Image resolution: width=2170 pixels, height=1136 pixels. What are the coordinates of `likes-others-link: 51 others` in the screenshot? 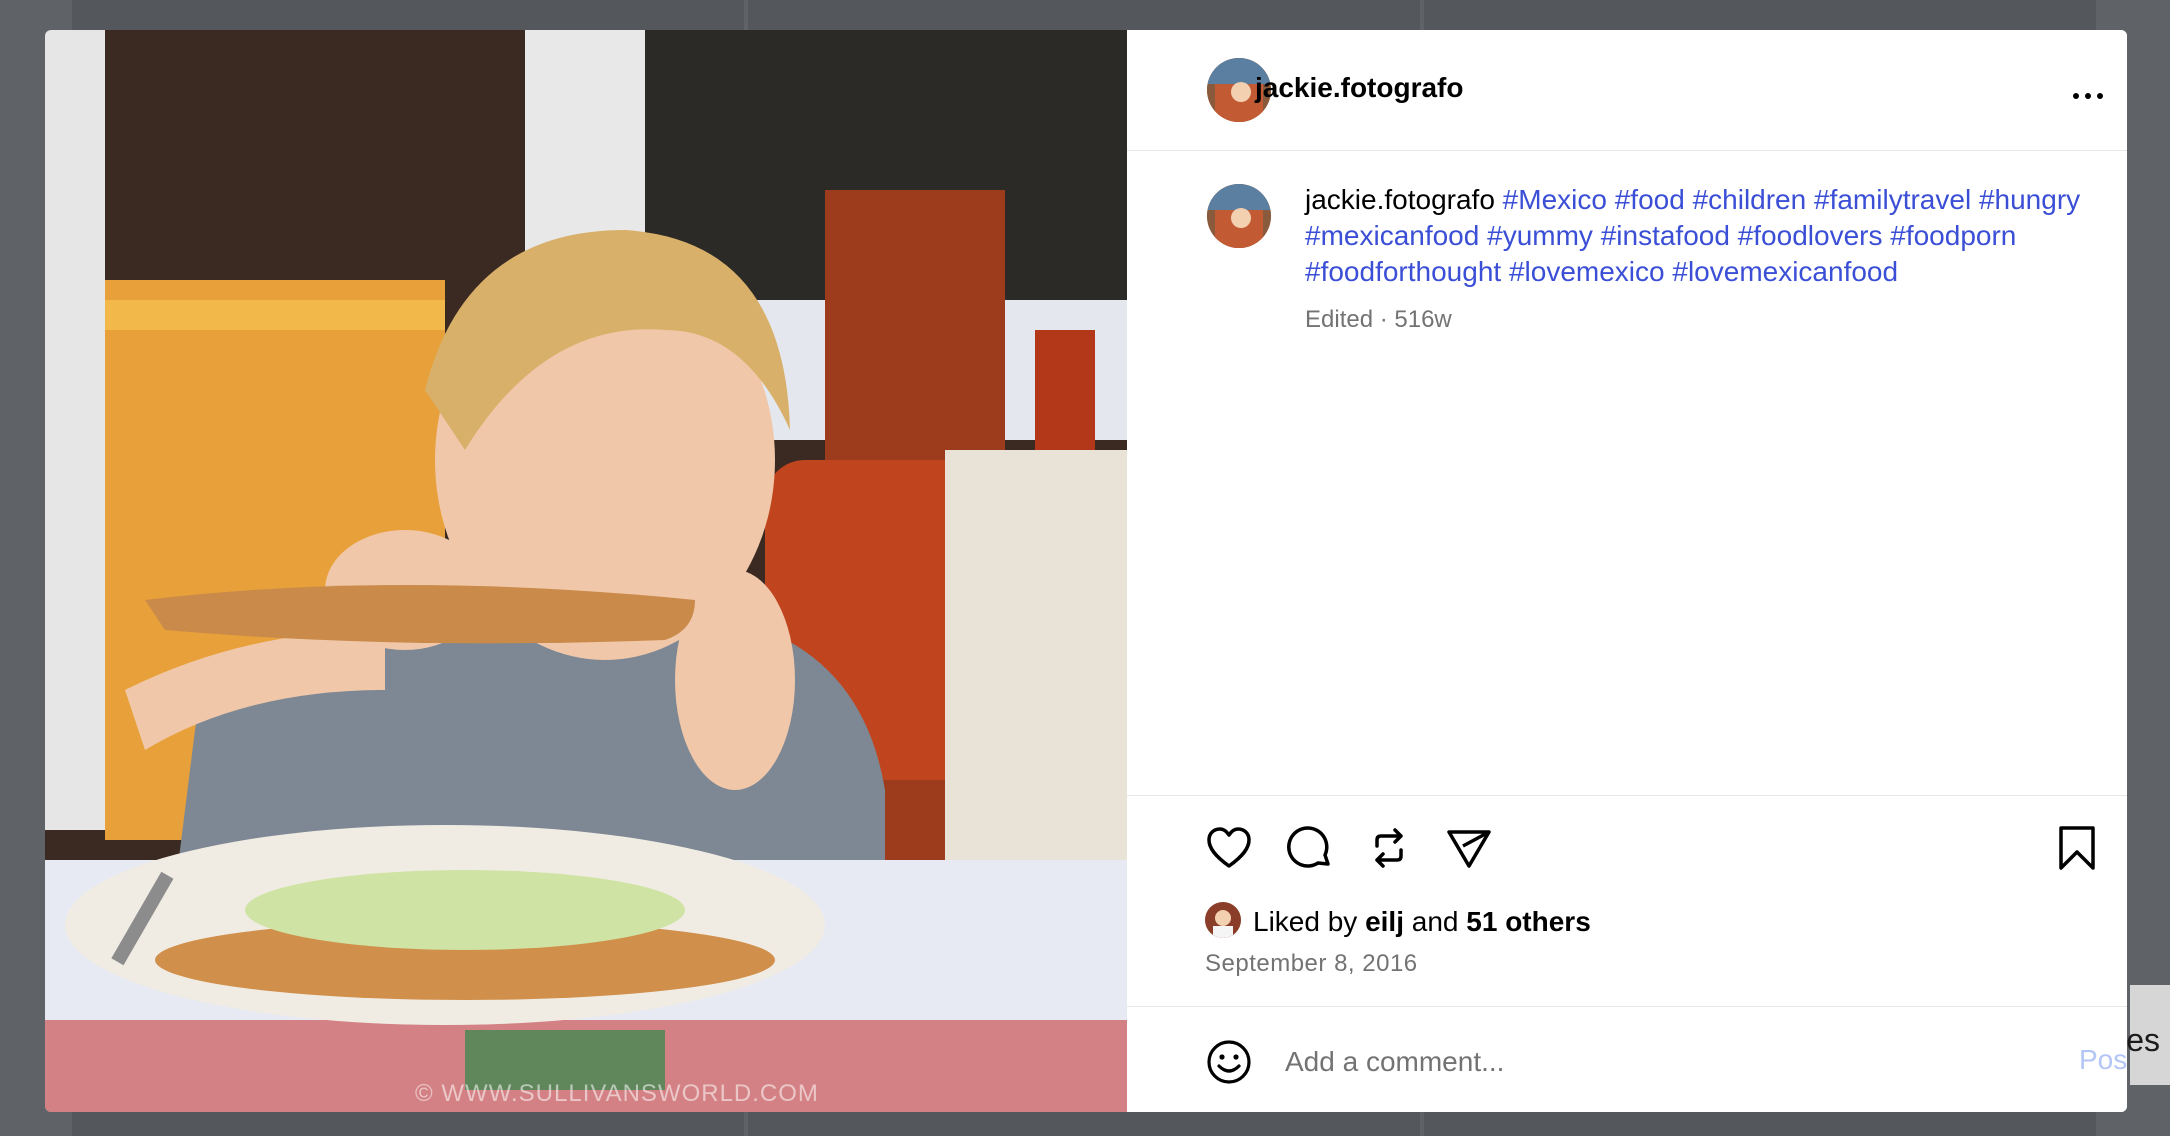 It's located at (1528, 921).